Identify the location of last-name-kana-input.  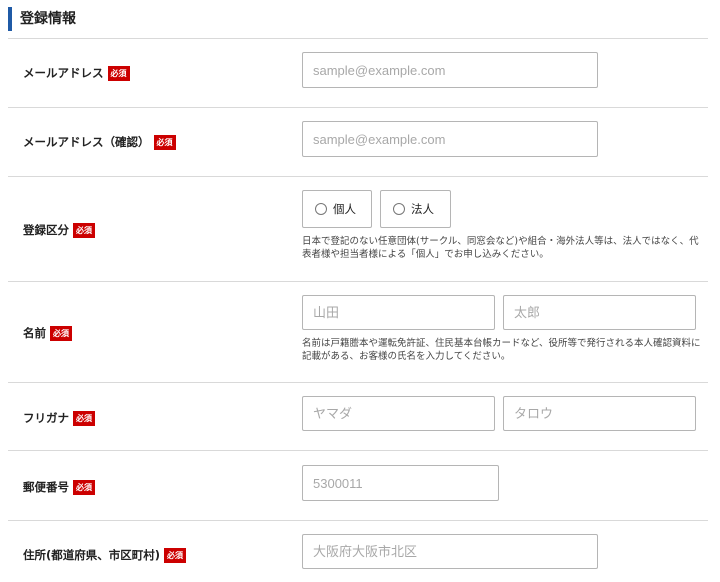
(398, 413).